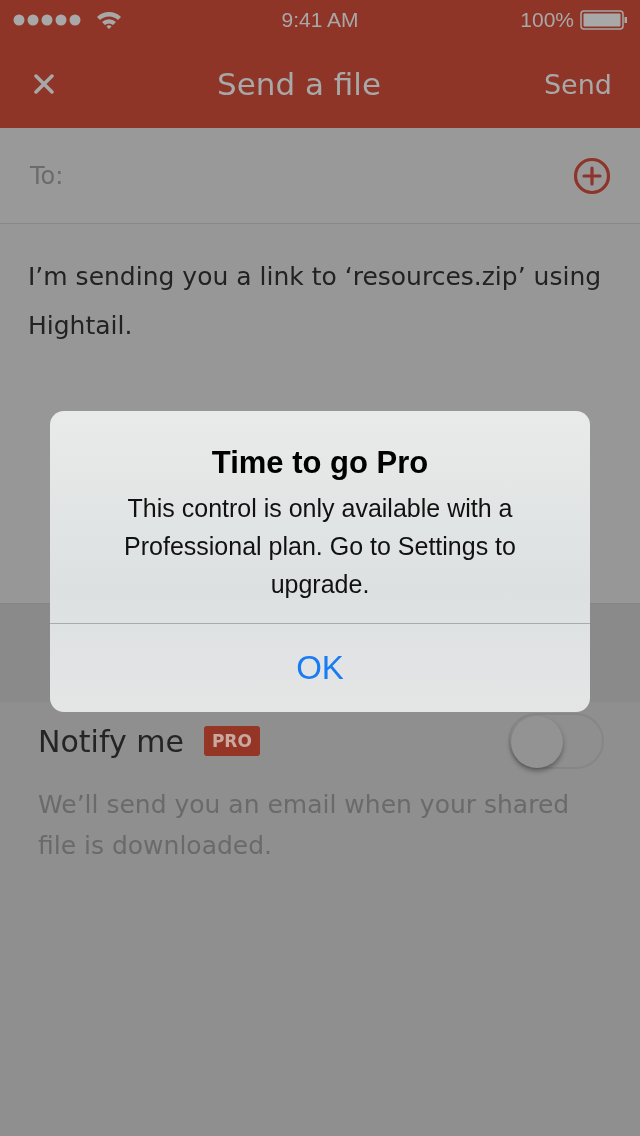 The height and width of the screenshot is (1136, 640). What do you see at coordinates (547, 20) in the screenshot?
I see `battery-level: 100%` at bounding box center [547, 20].